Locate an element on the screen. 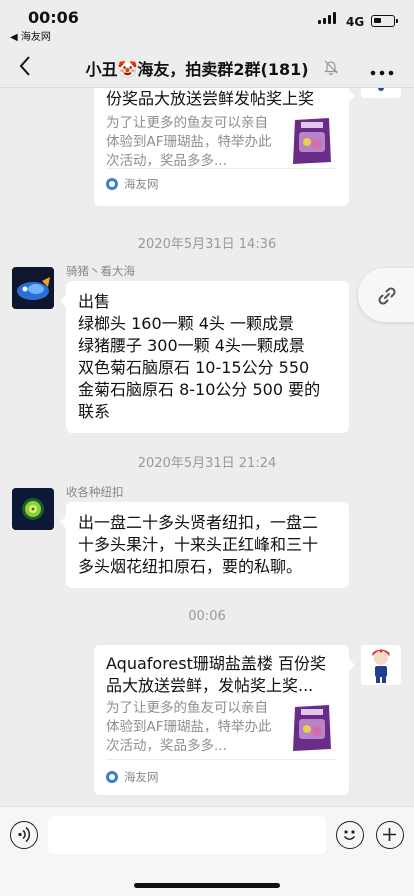 The width and height of the screenshot is (414, 896). message-line: 出售 is located at coordinates (94, 301).